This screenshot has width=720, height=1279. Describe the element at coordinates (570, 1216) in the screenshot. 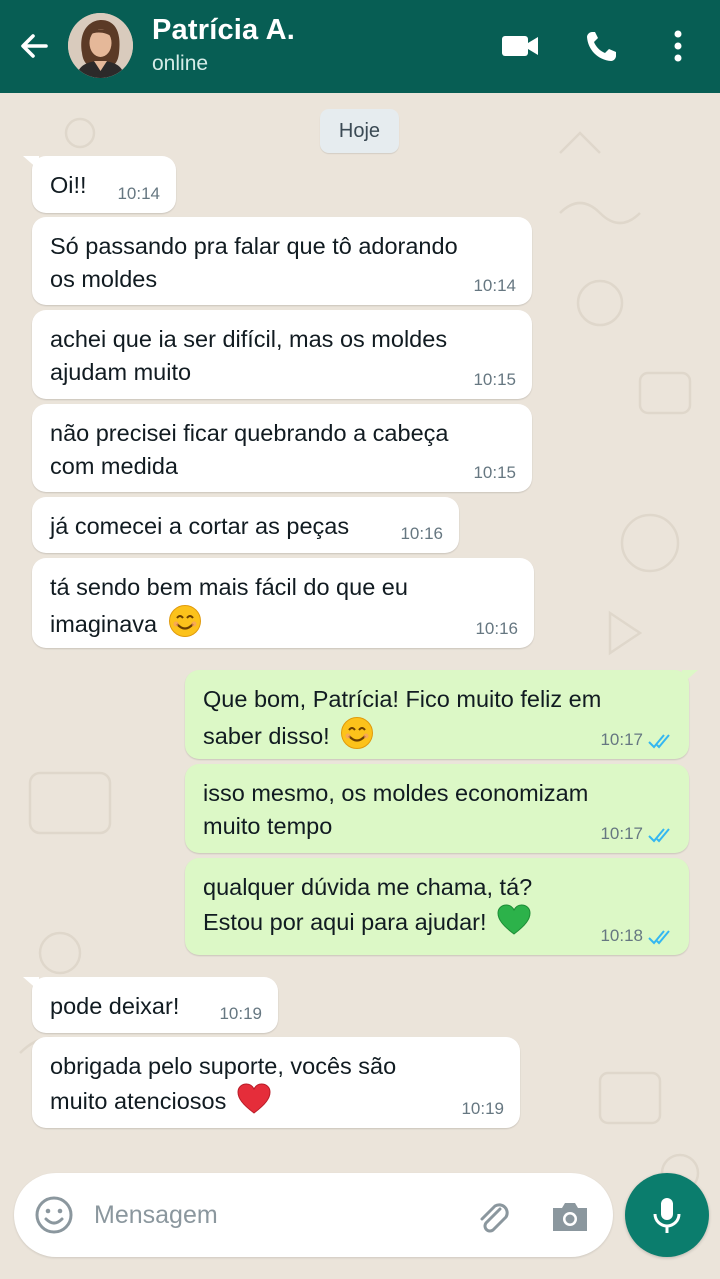

I see `camera-icon` at that location.